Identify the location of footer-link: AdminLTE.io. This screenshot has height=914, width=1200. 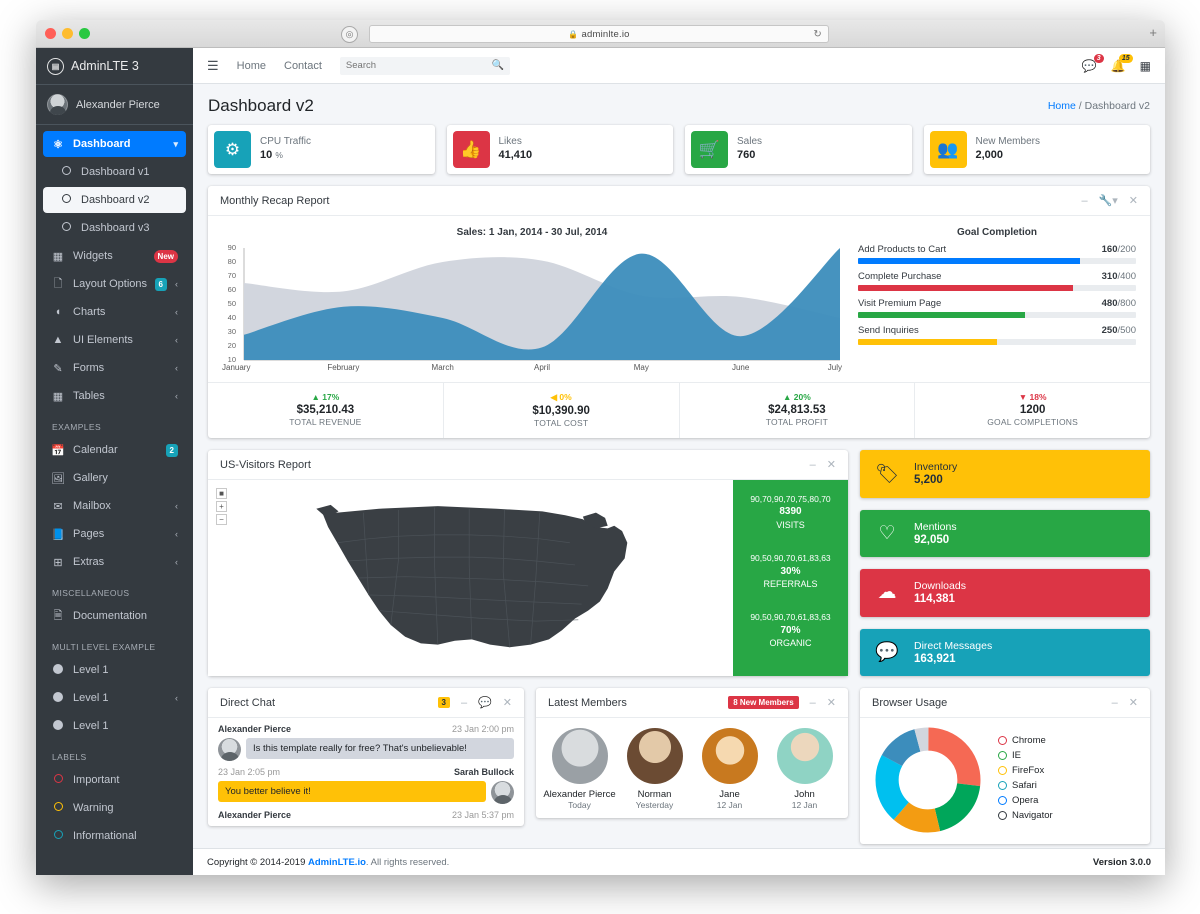
(337, 862).